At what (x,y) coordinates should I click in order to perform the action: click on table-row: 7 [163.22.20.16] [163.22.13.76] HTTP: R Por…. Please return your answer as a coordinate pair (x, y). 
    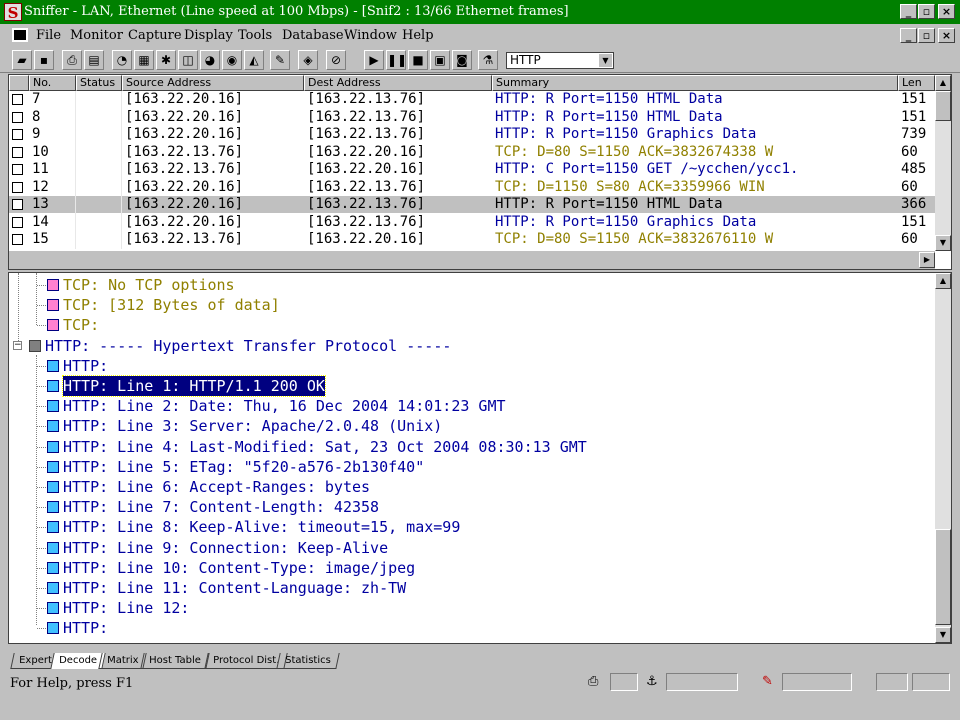
    Looking at the image, I should click on (472, 99).